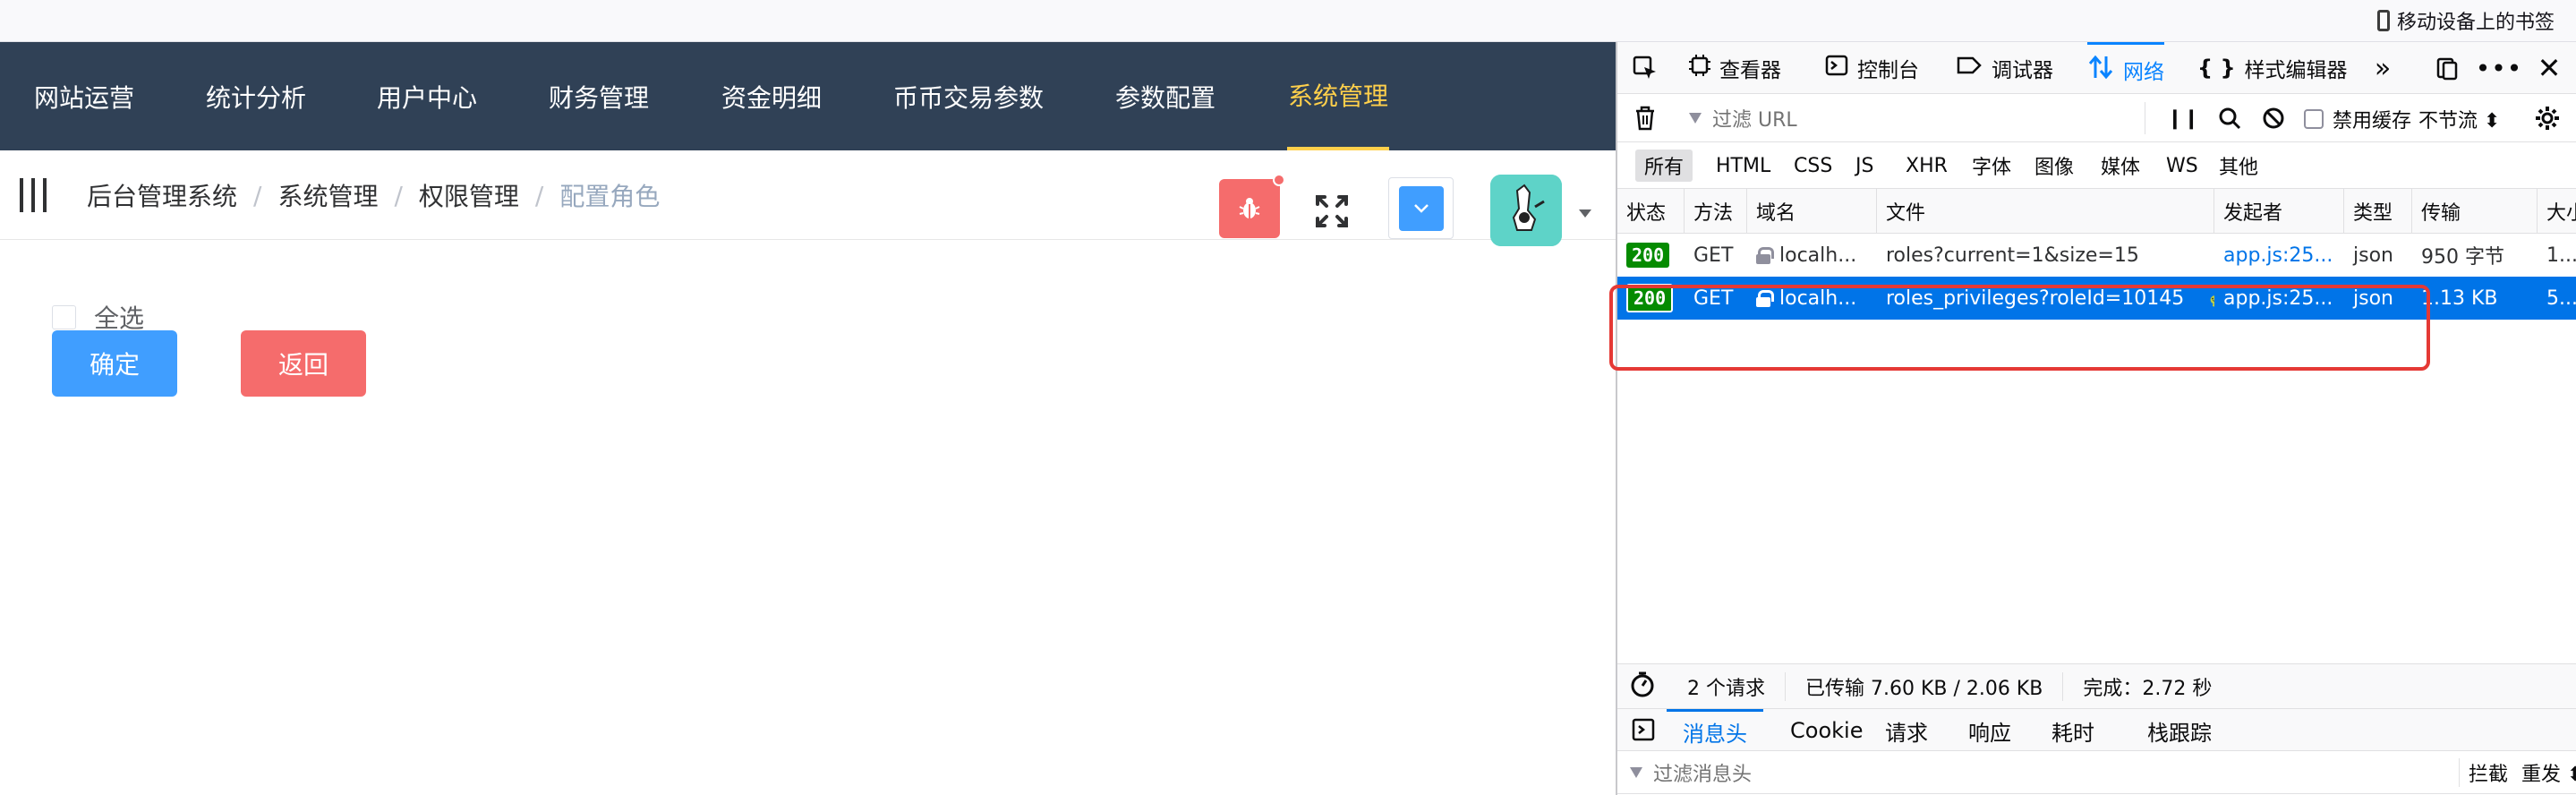  Describe the element at coordinates (1906, 730) in the screenshot. I see `detail-tab-request: 请求` at that location.